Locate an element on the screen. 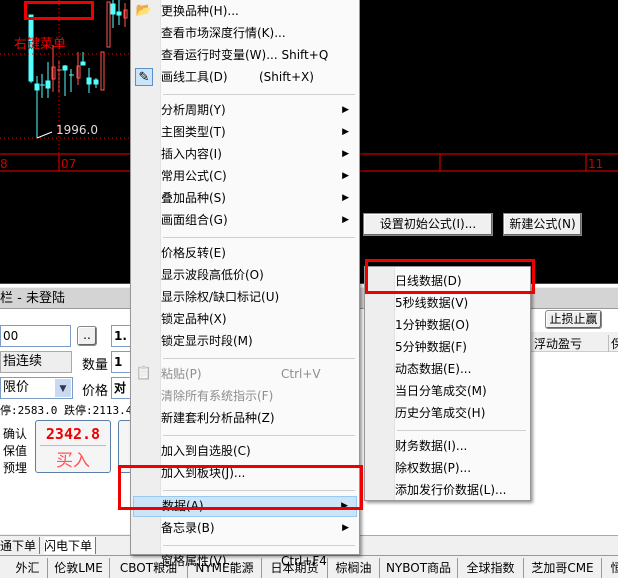 The width and height of the screenshot is (618, 578). menu-item: 查看运行时变量(W)... Shift+Q is located at coordinates (245, 55).